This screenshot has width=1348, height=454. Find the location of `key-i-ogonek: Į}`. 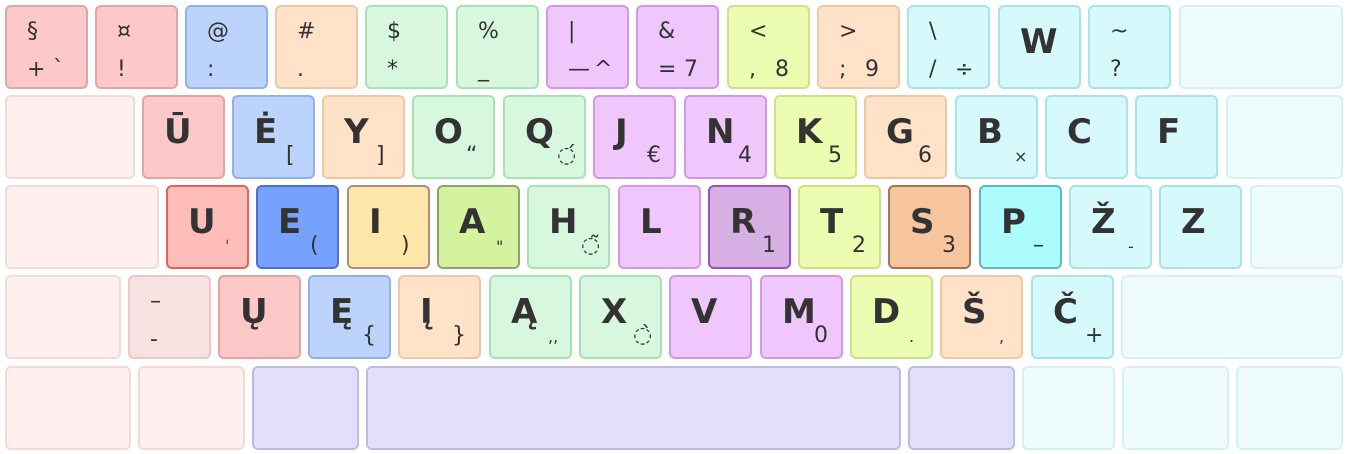

key-i-ogonek: Į} is located at coordinates (439, 317).